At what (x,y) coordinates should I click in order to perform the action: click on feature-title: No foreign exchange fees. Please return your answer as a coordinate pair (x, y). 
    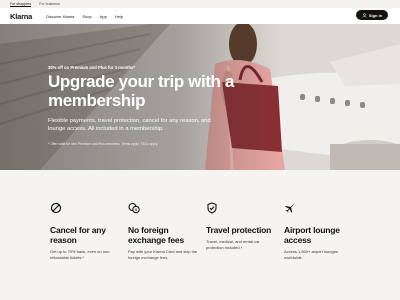
    Looking at the image, I should click on (156, 235).